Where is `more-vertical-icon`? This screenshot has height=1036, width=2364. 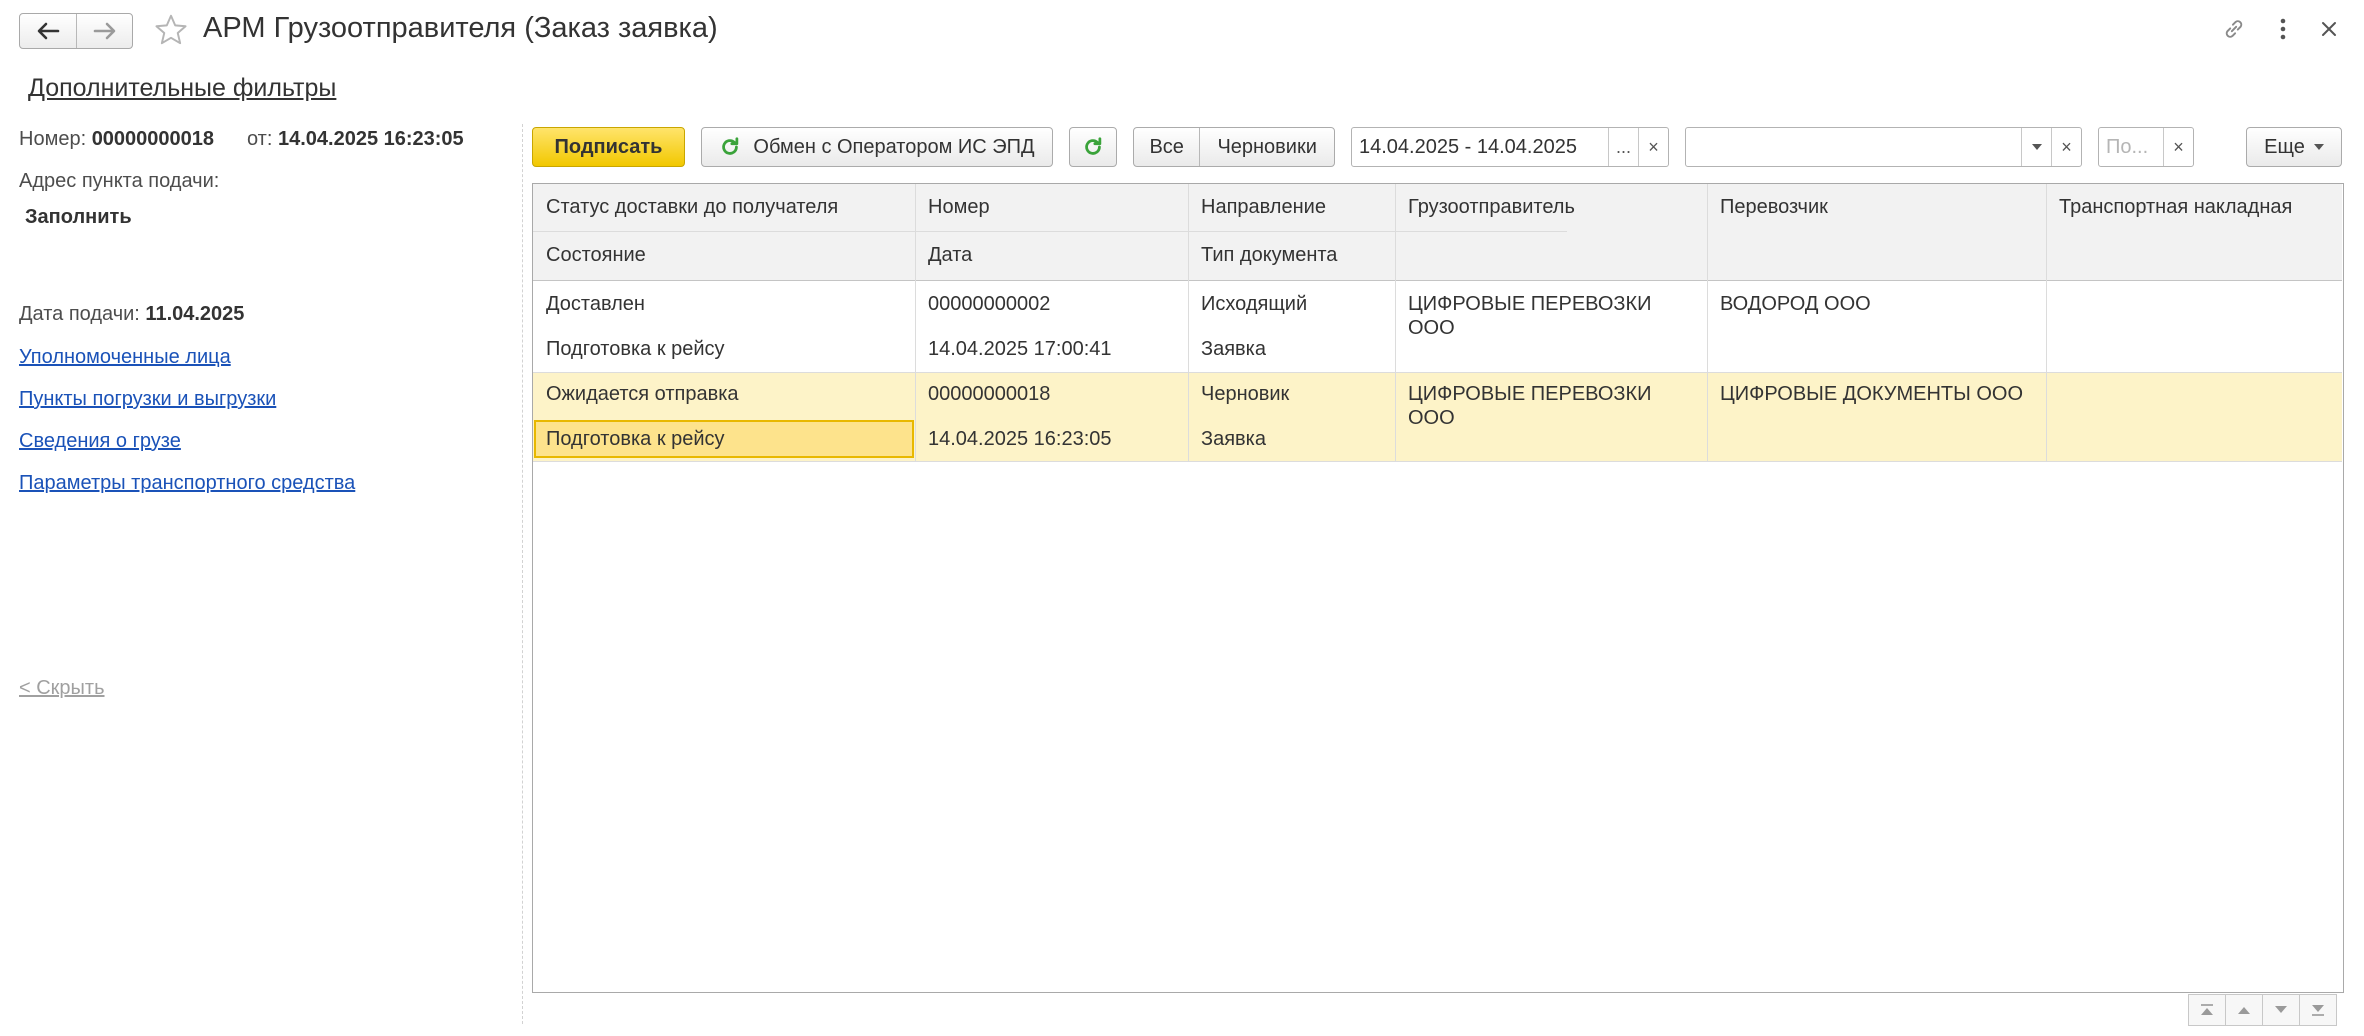
more-vertical-icon is located at coordinates (2283, 29).